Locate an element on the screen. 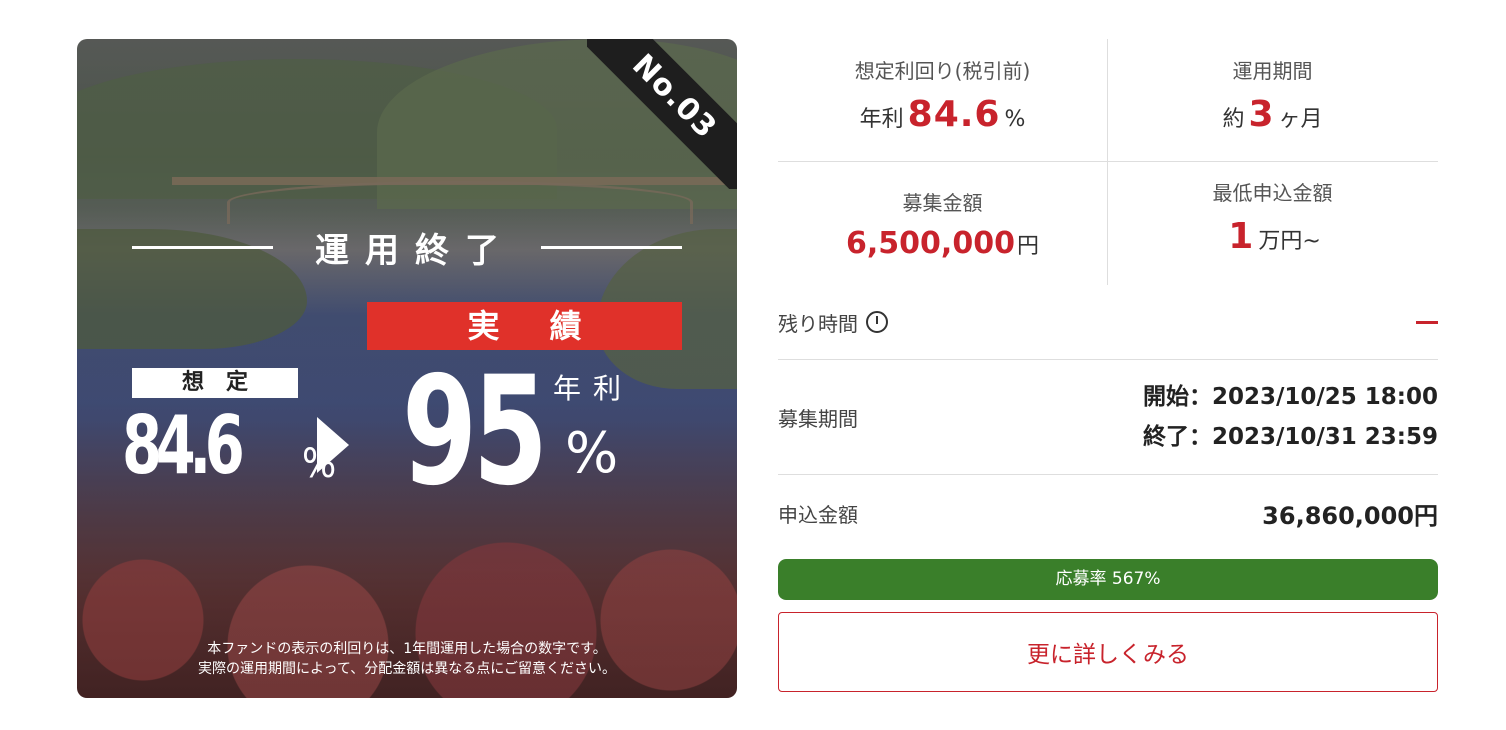  applied-amount-value: 36,860,000円 is located at coordinates (1350, 515).